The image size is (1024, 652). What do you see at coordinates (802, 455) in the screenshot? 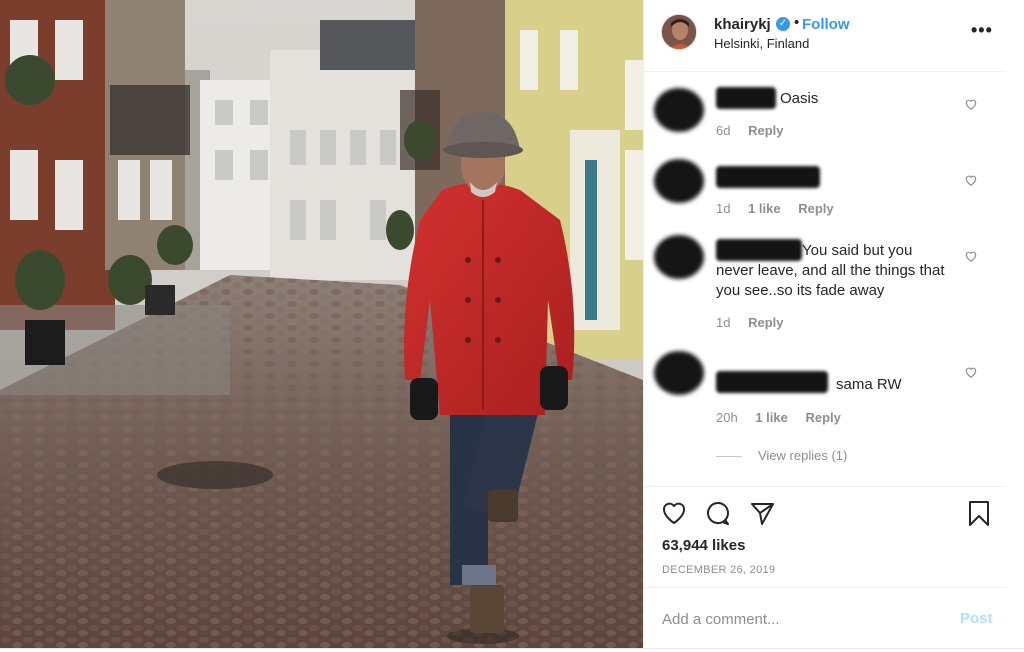
I see `view-replies-label: View replies (1)` at bounding box center [802, 455].